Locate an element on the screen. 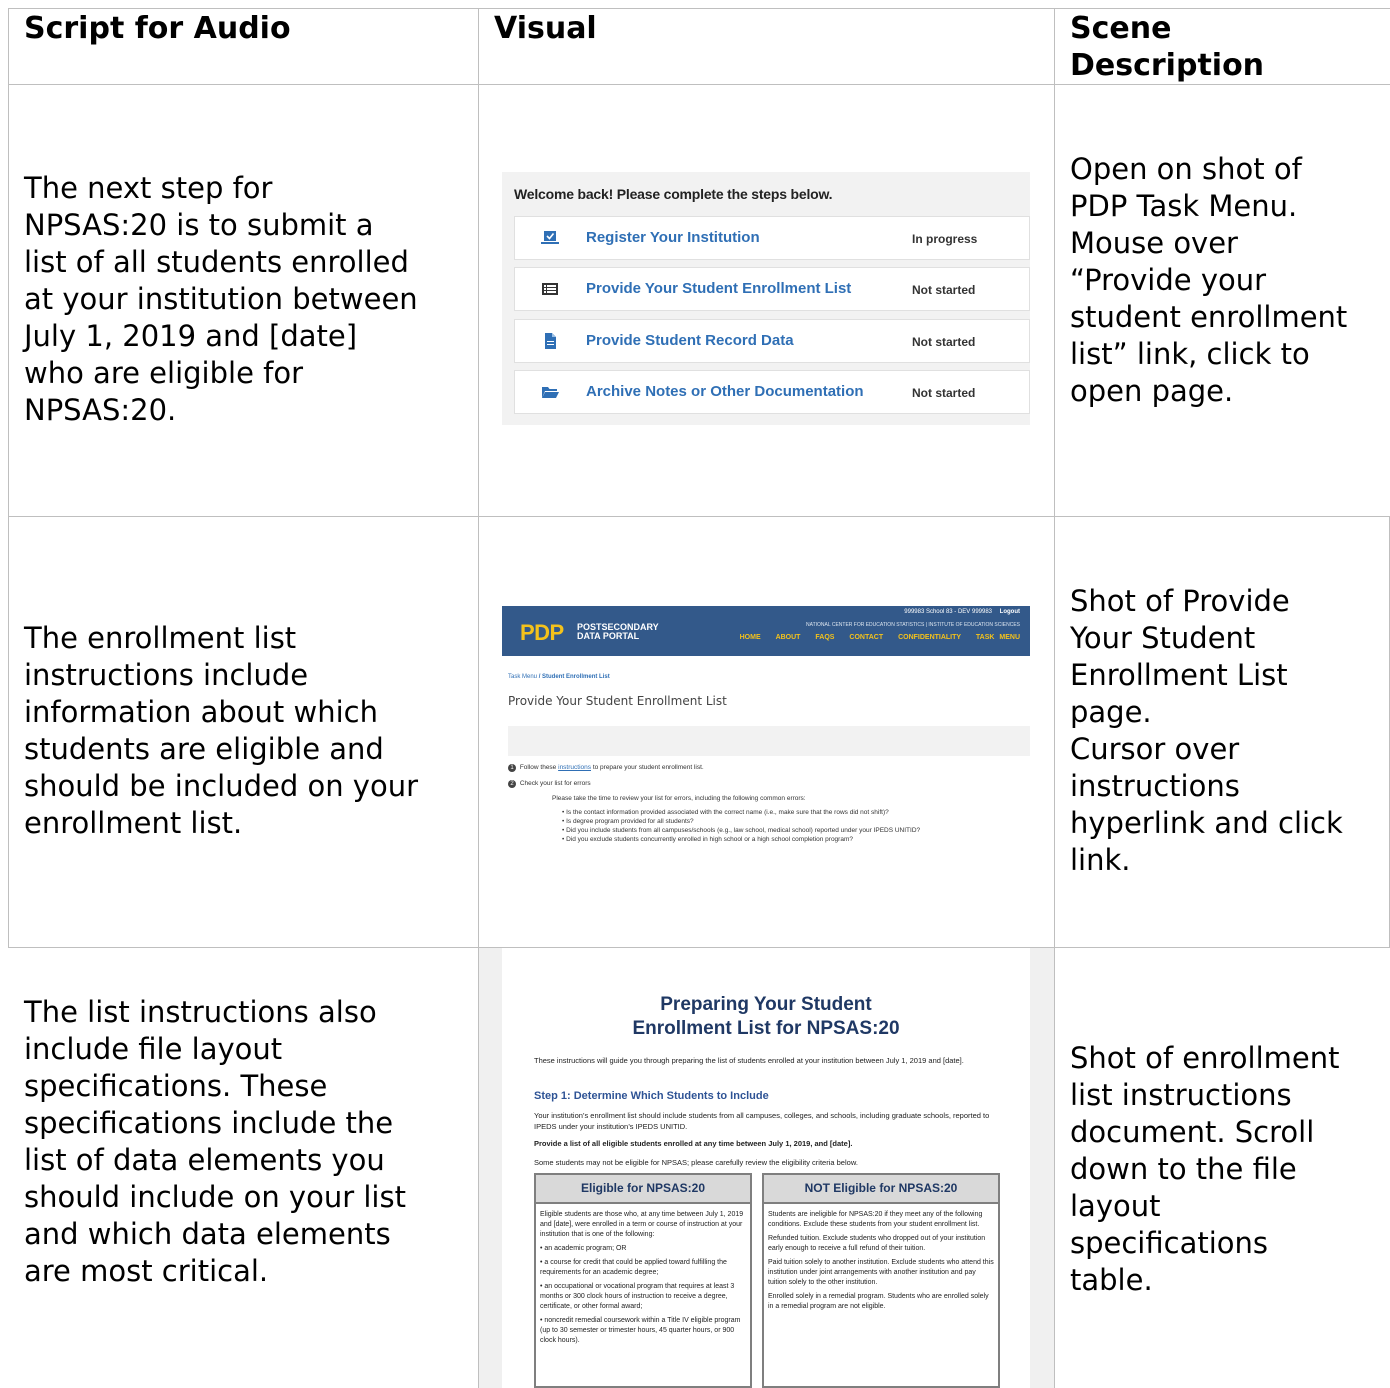  nav-task-menu: TASK MENU is located at coordinates (998, 637).